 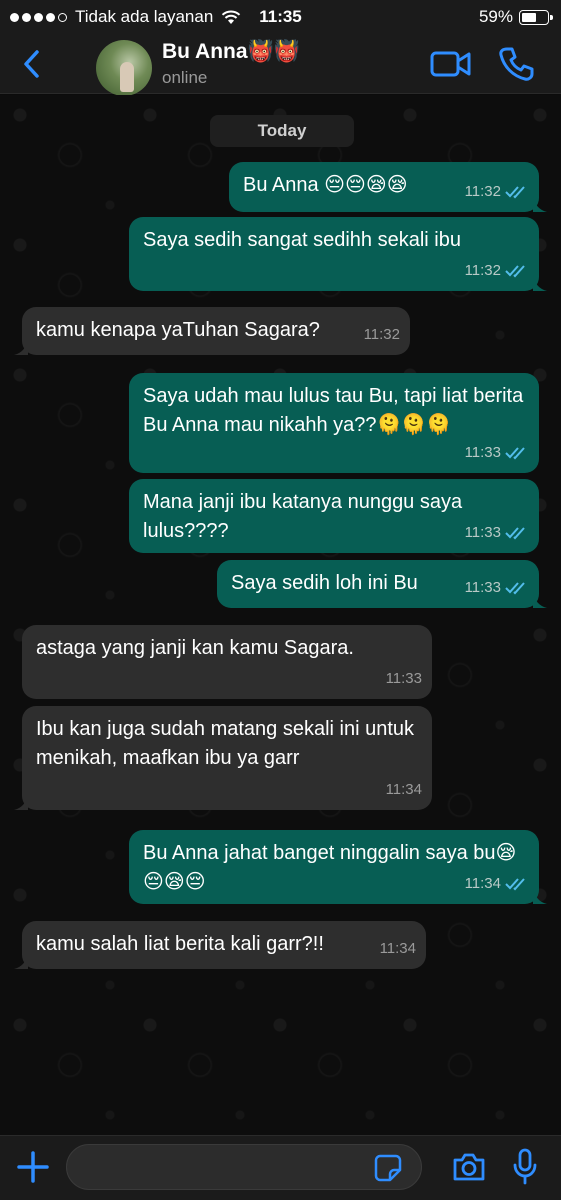 What do you see at coordinates (515, 17) in the screenshot?
I see `status-right: 59%` at bounding box center [515, 17].